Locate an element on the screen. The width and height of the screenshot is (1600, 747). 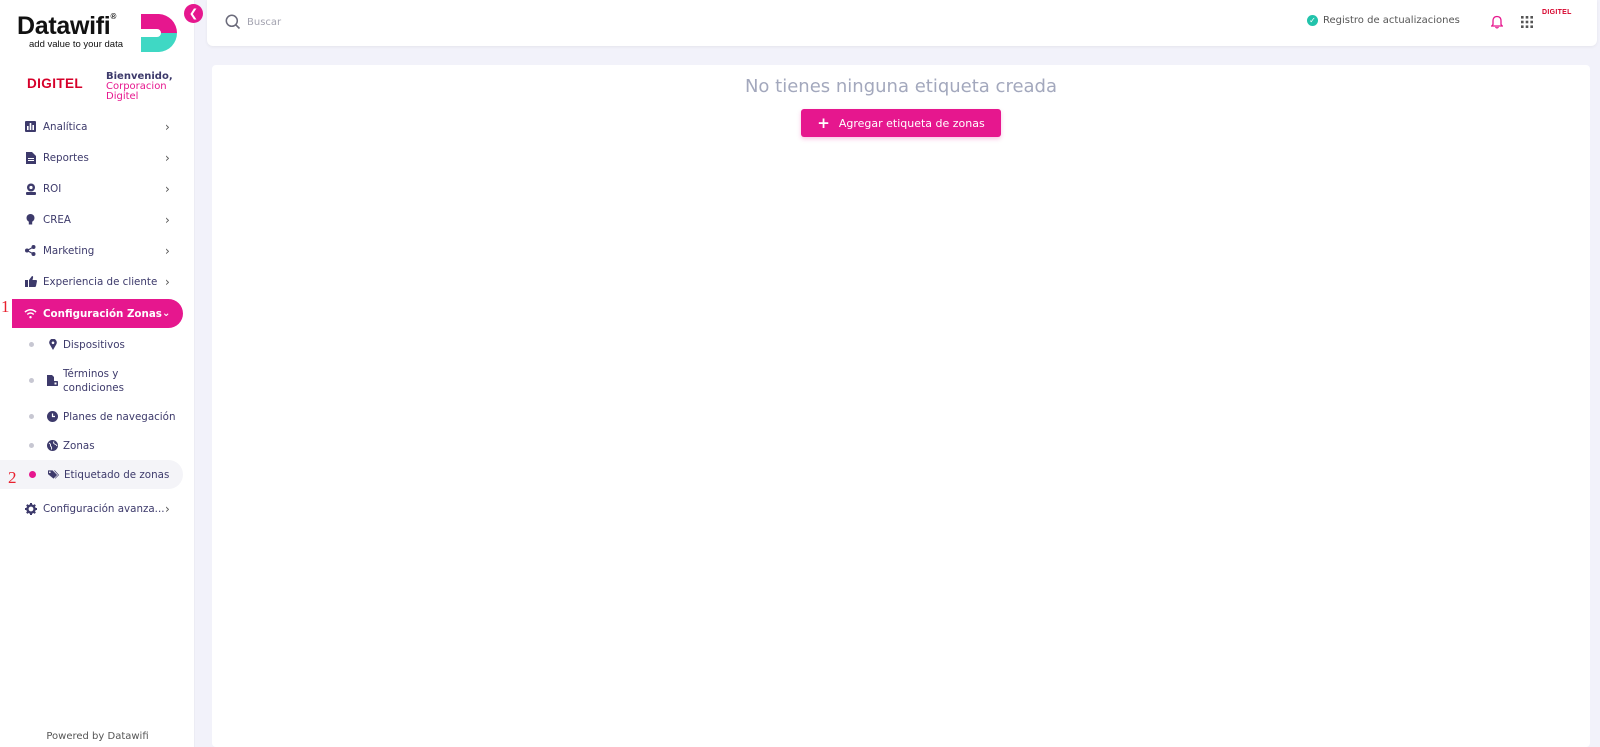
sidebar-item-label: CREA is located at coordinates (57, 219).